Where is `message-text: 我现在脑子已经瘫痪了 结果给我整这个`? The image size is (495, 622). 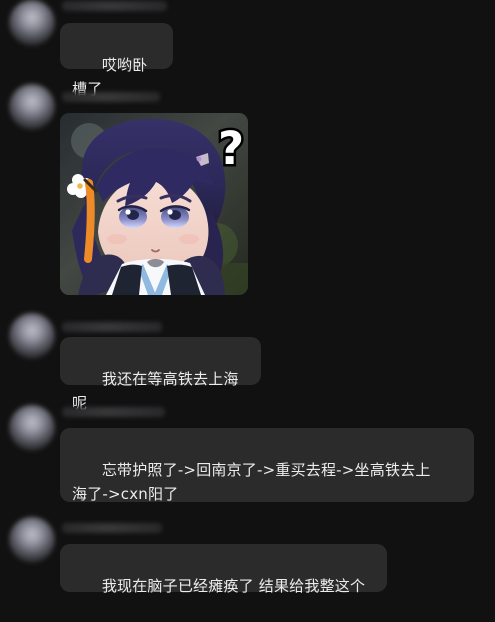 message-text: 我现在脑子已经瘫痪了 结果给我整这个 is located at coordinates (233, 586).